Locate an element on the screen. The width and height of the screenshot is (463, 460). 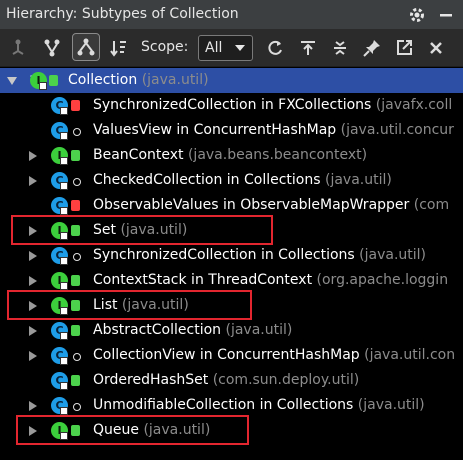
type-name: SynchronizedCollection in Collections is located at coordinates (224, 255).